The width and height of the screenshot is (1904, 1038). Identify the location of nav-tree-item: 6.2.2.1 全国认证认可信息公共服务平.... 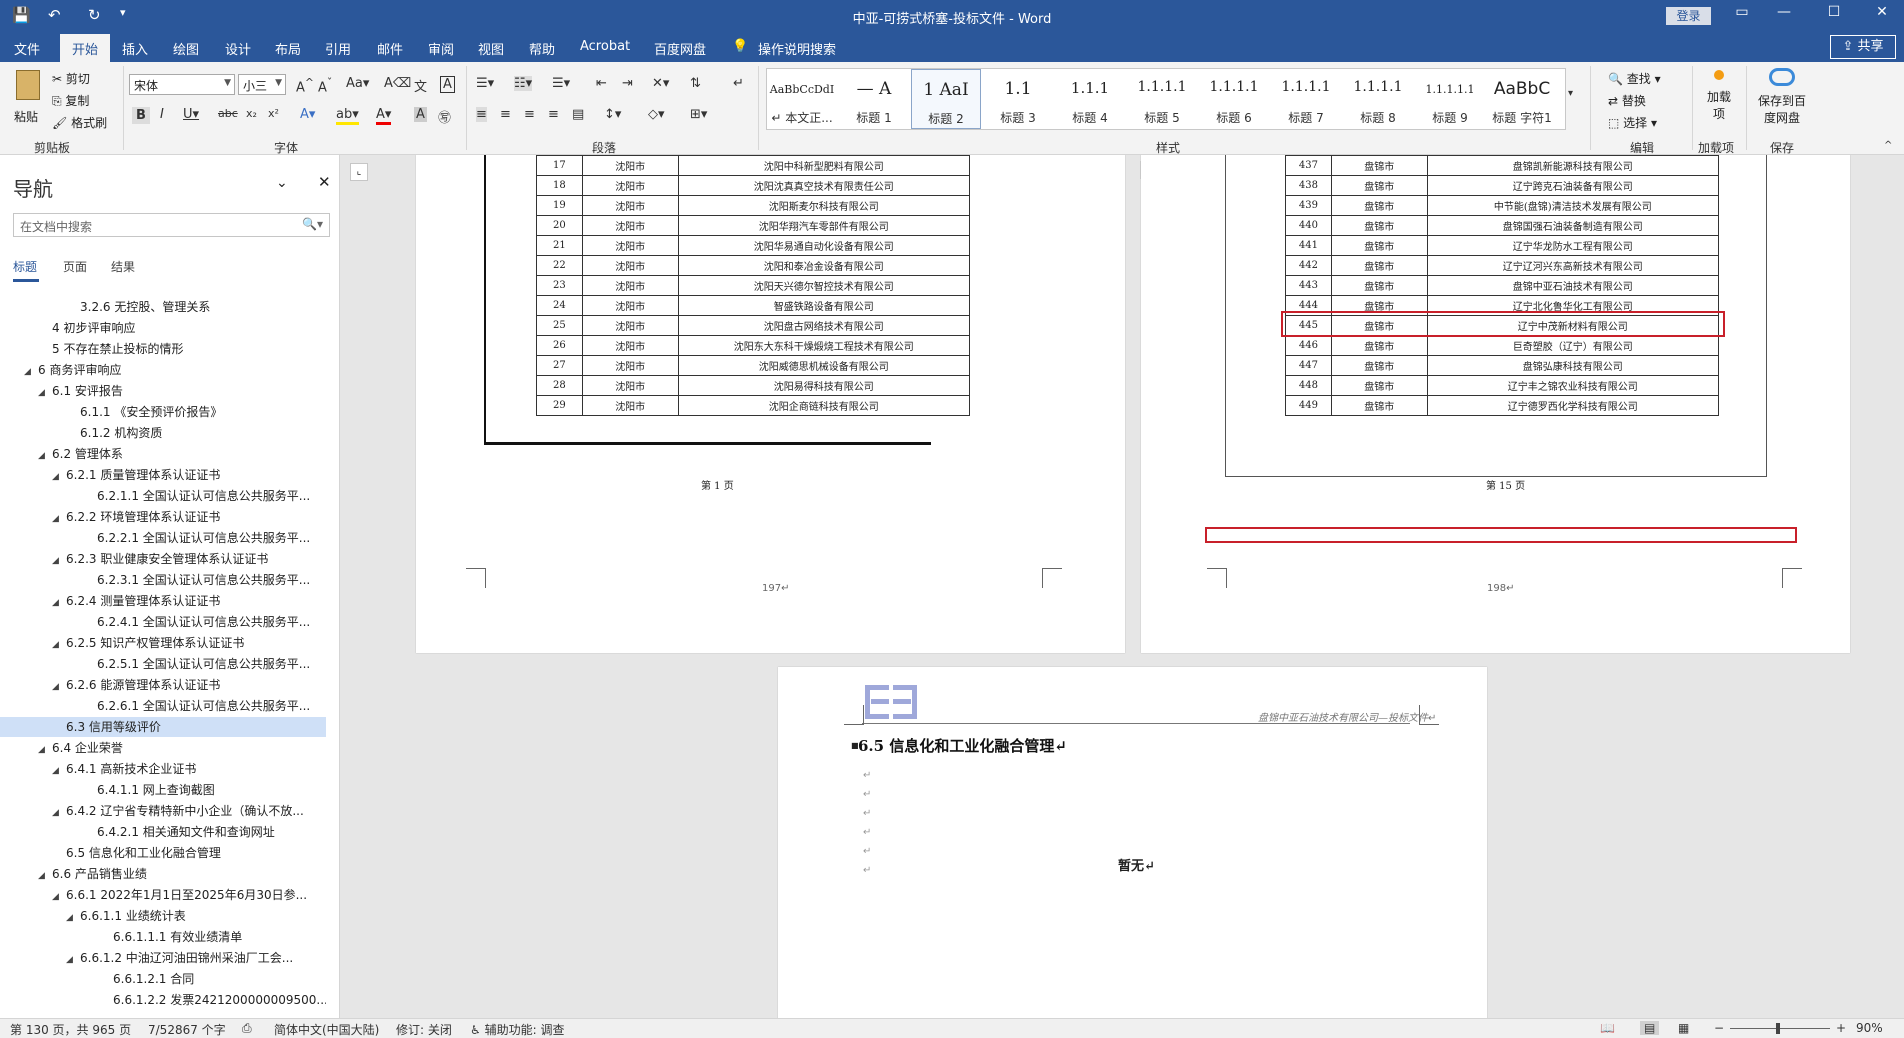
(163, 538).